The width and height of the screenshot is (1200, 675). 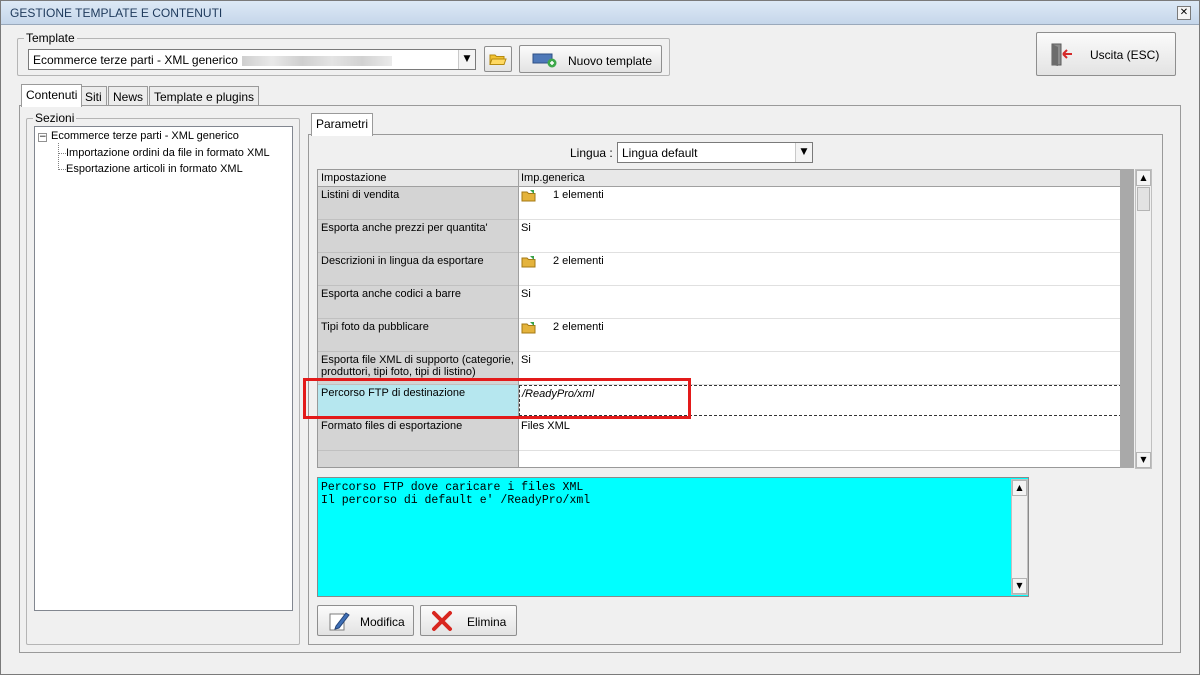 I want to click on collapse-icon: −, so click(x=42, y=137).